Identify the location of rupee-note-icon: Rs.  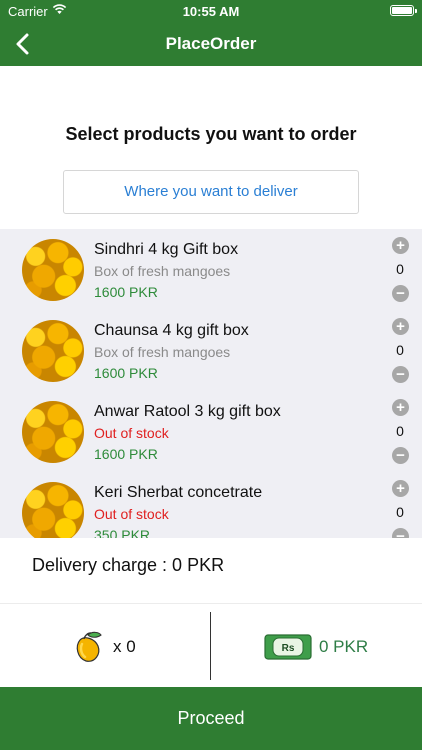
(288, 647).